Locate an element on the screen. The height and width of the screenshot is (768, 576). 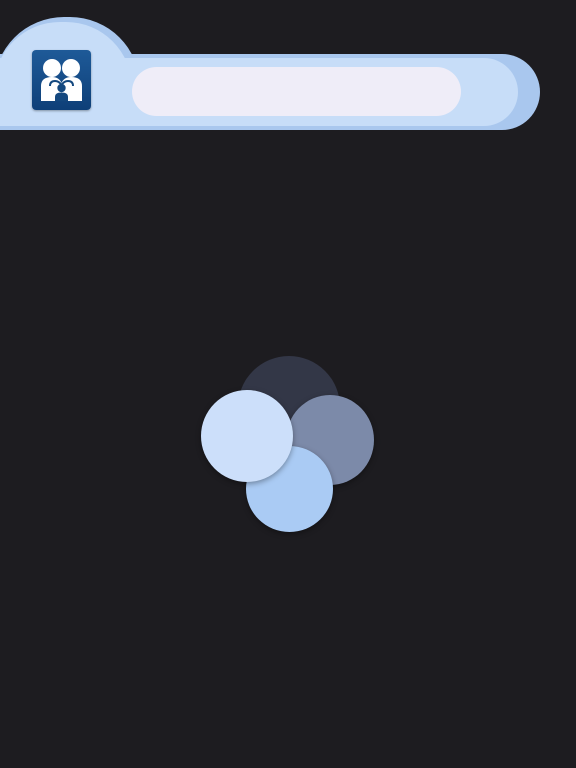
search-input is located at coordinates (296, 91).